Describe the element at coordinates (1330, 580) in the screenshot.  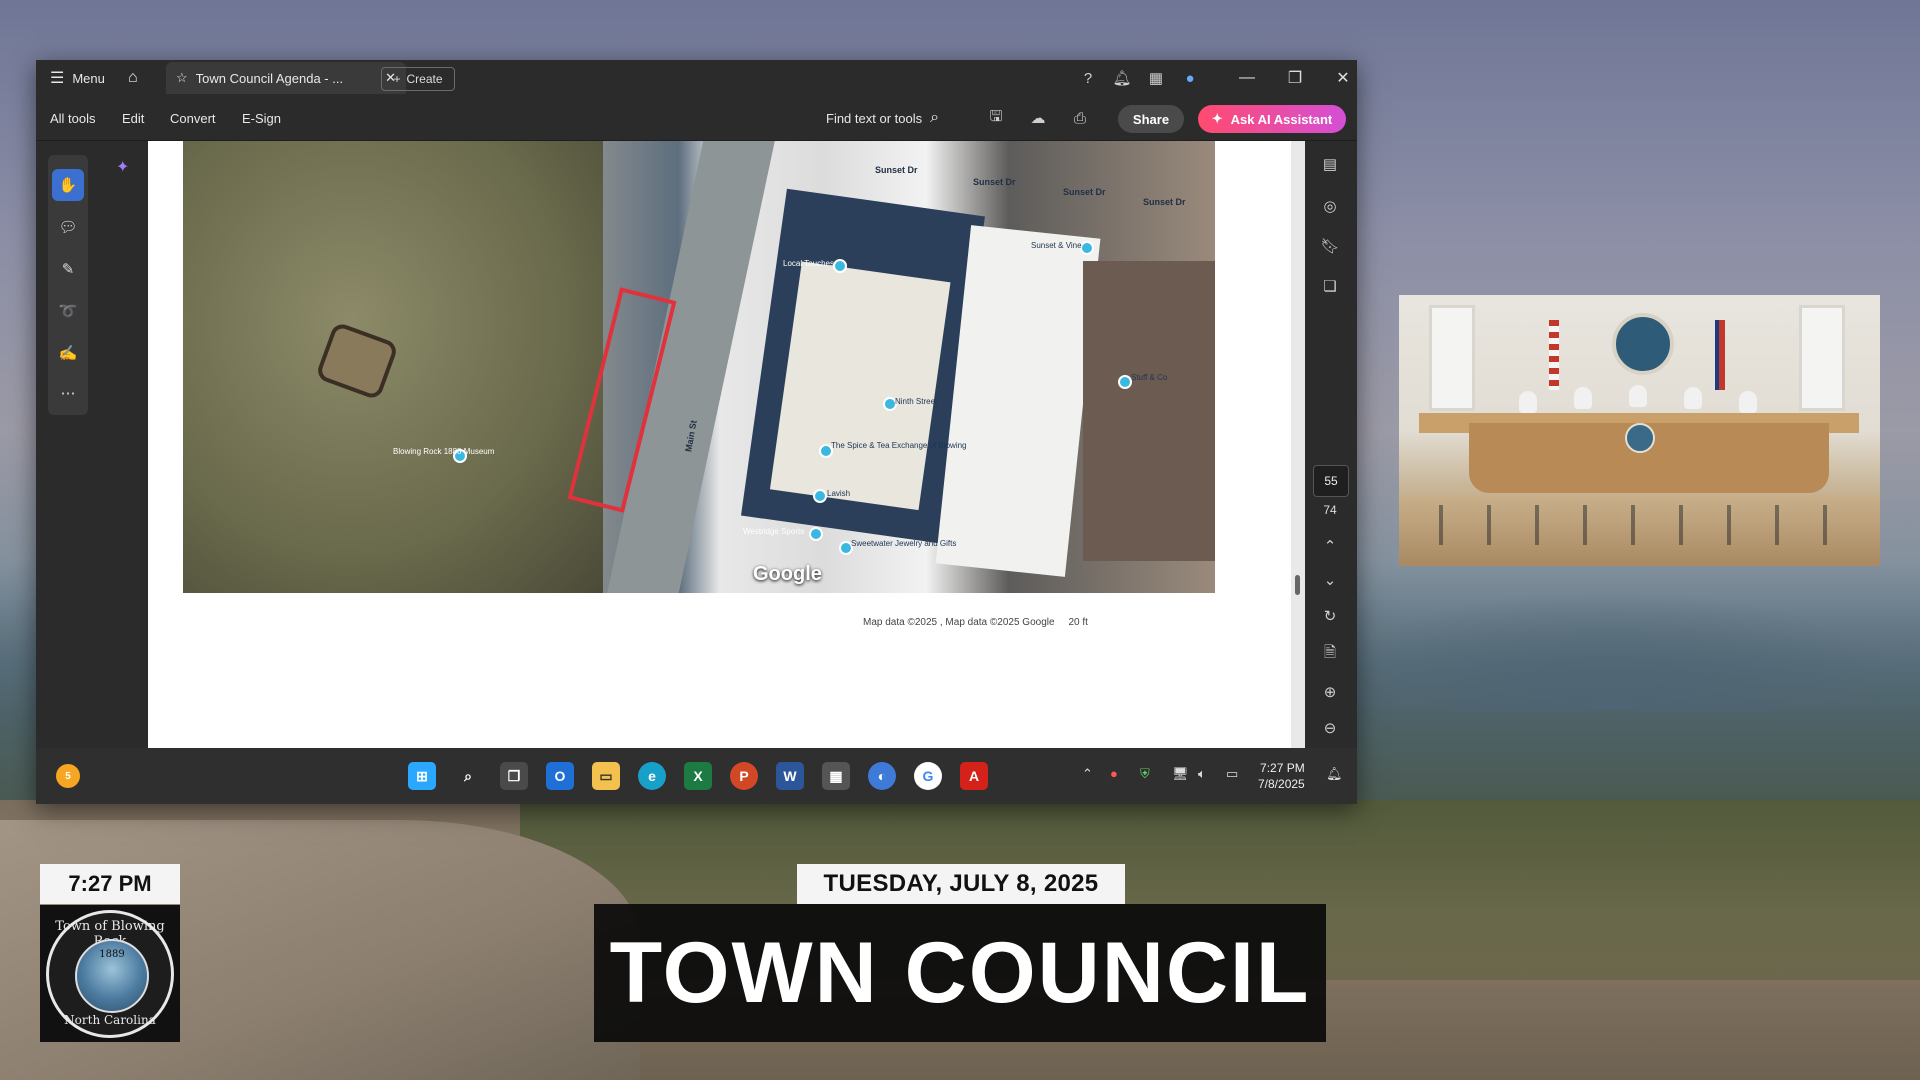
I see `chevron-down-icon: ⌄` at that location.